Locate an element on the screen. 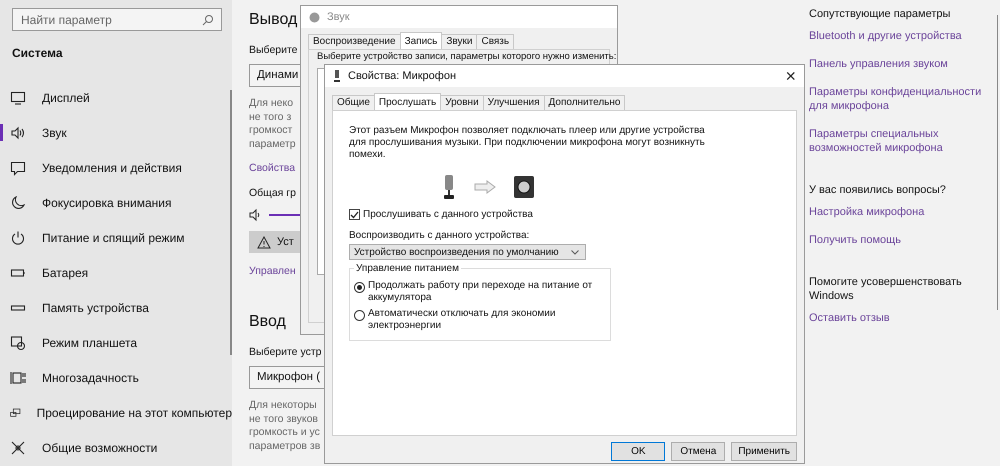 The width and height of the screenshot is (1000, 466). note-text: параметр is located at coordinates (272, 144).